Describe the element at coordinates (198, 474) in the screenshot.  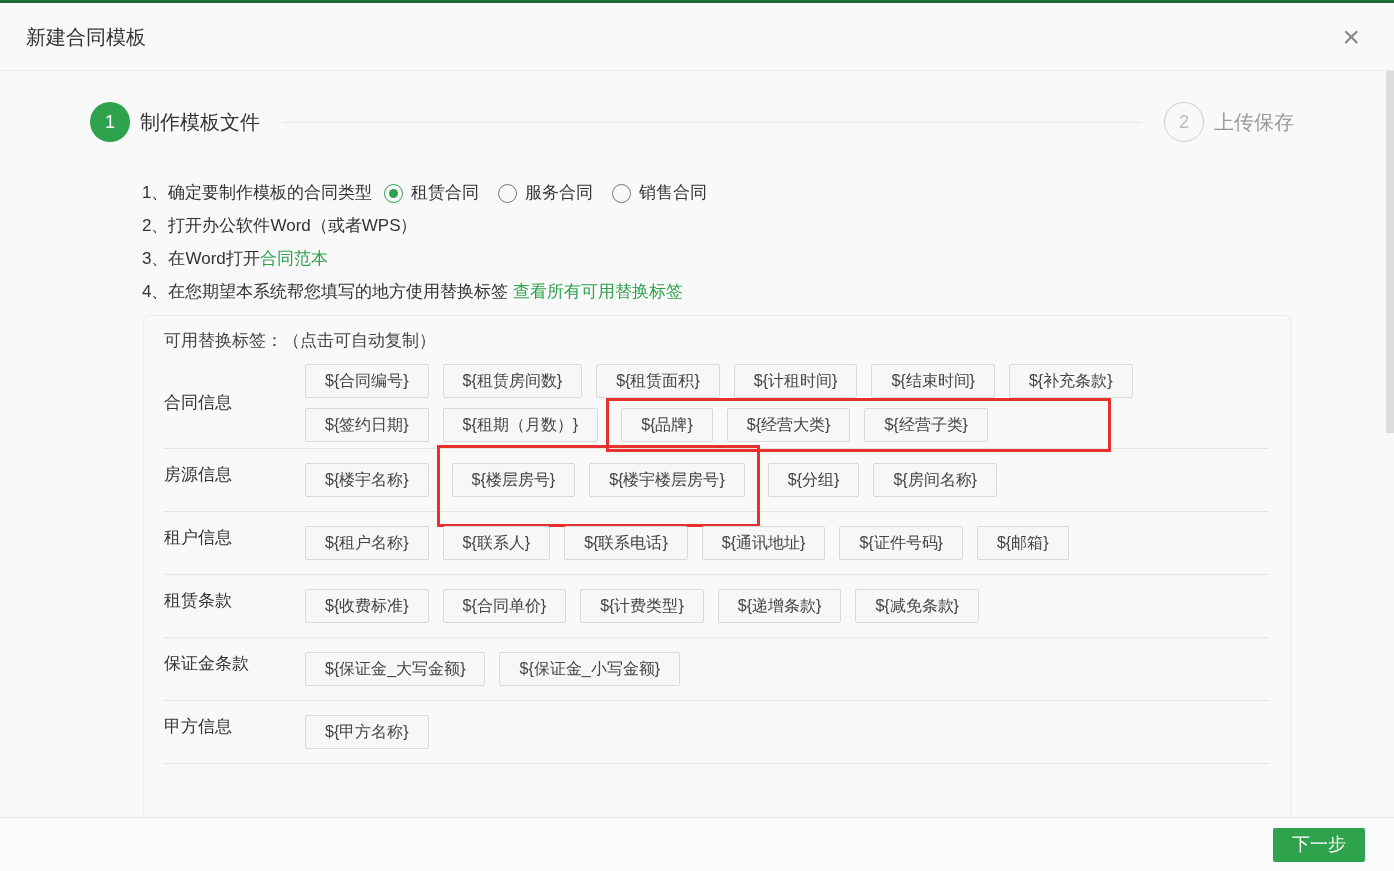
I see `group-label: 房源信息` at that location.